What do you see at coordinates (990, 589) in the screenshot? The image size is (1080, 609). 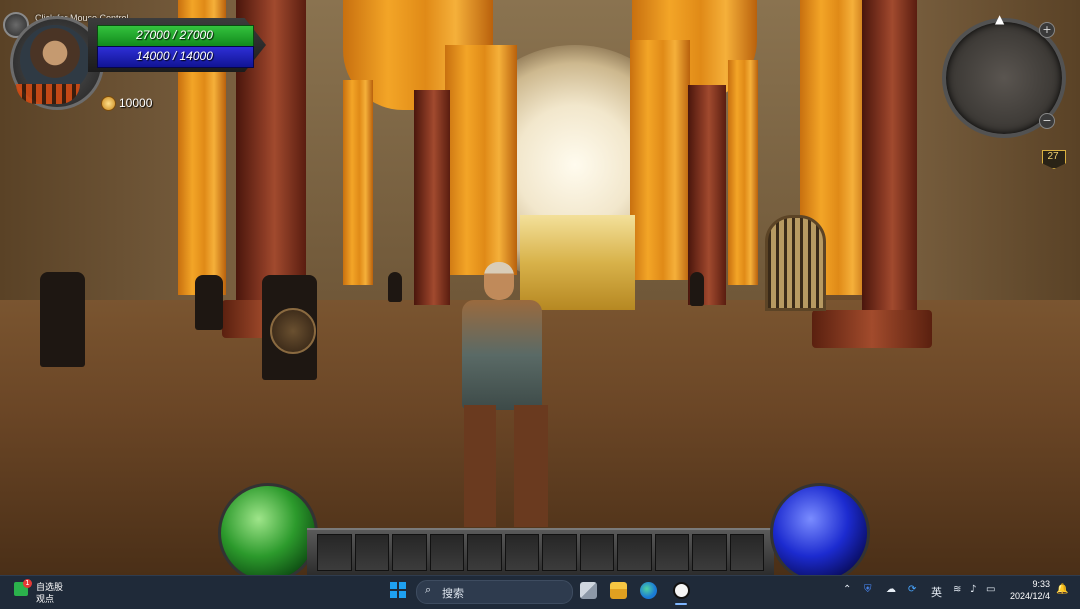 I see `battery-icon: ▭` at bounding box center [990, 589].